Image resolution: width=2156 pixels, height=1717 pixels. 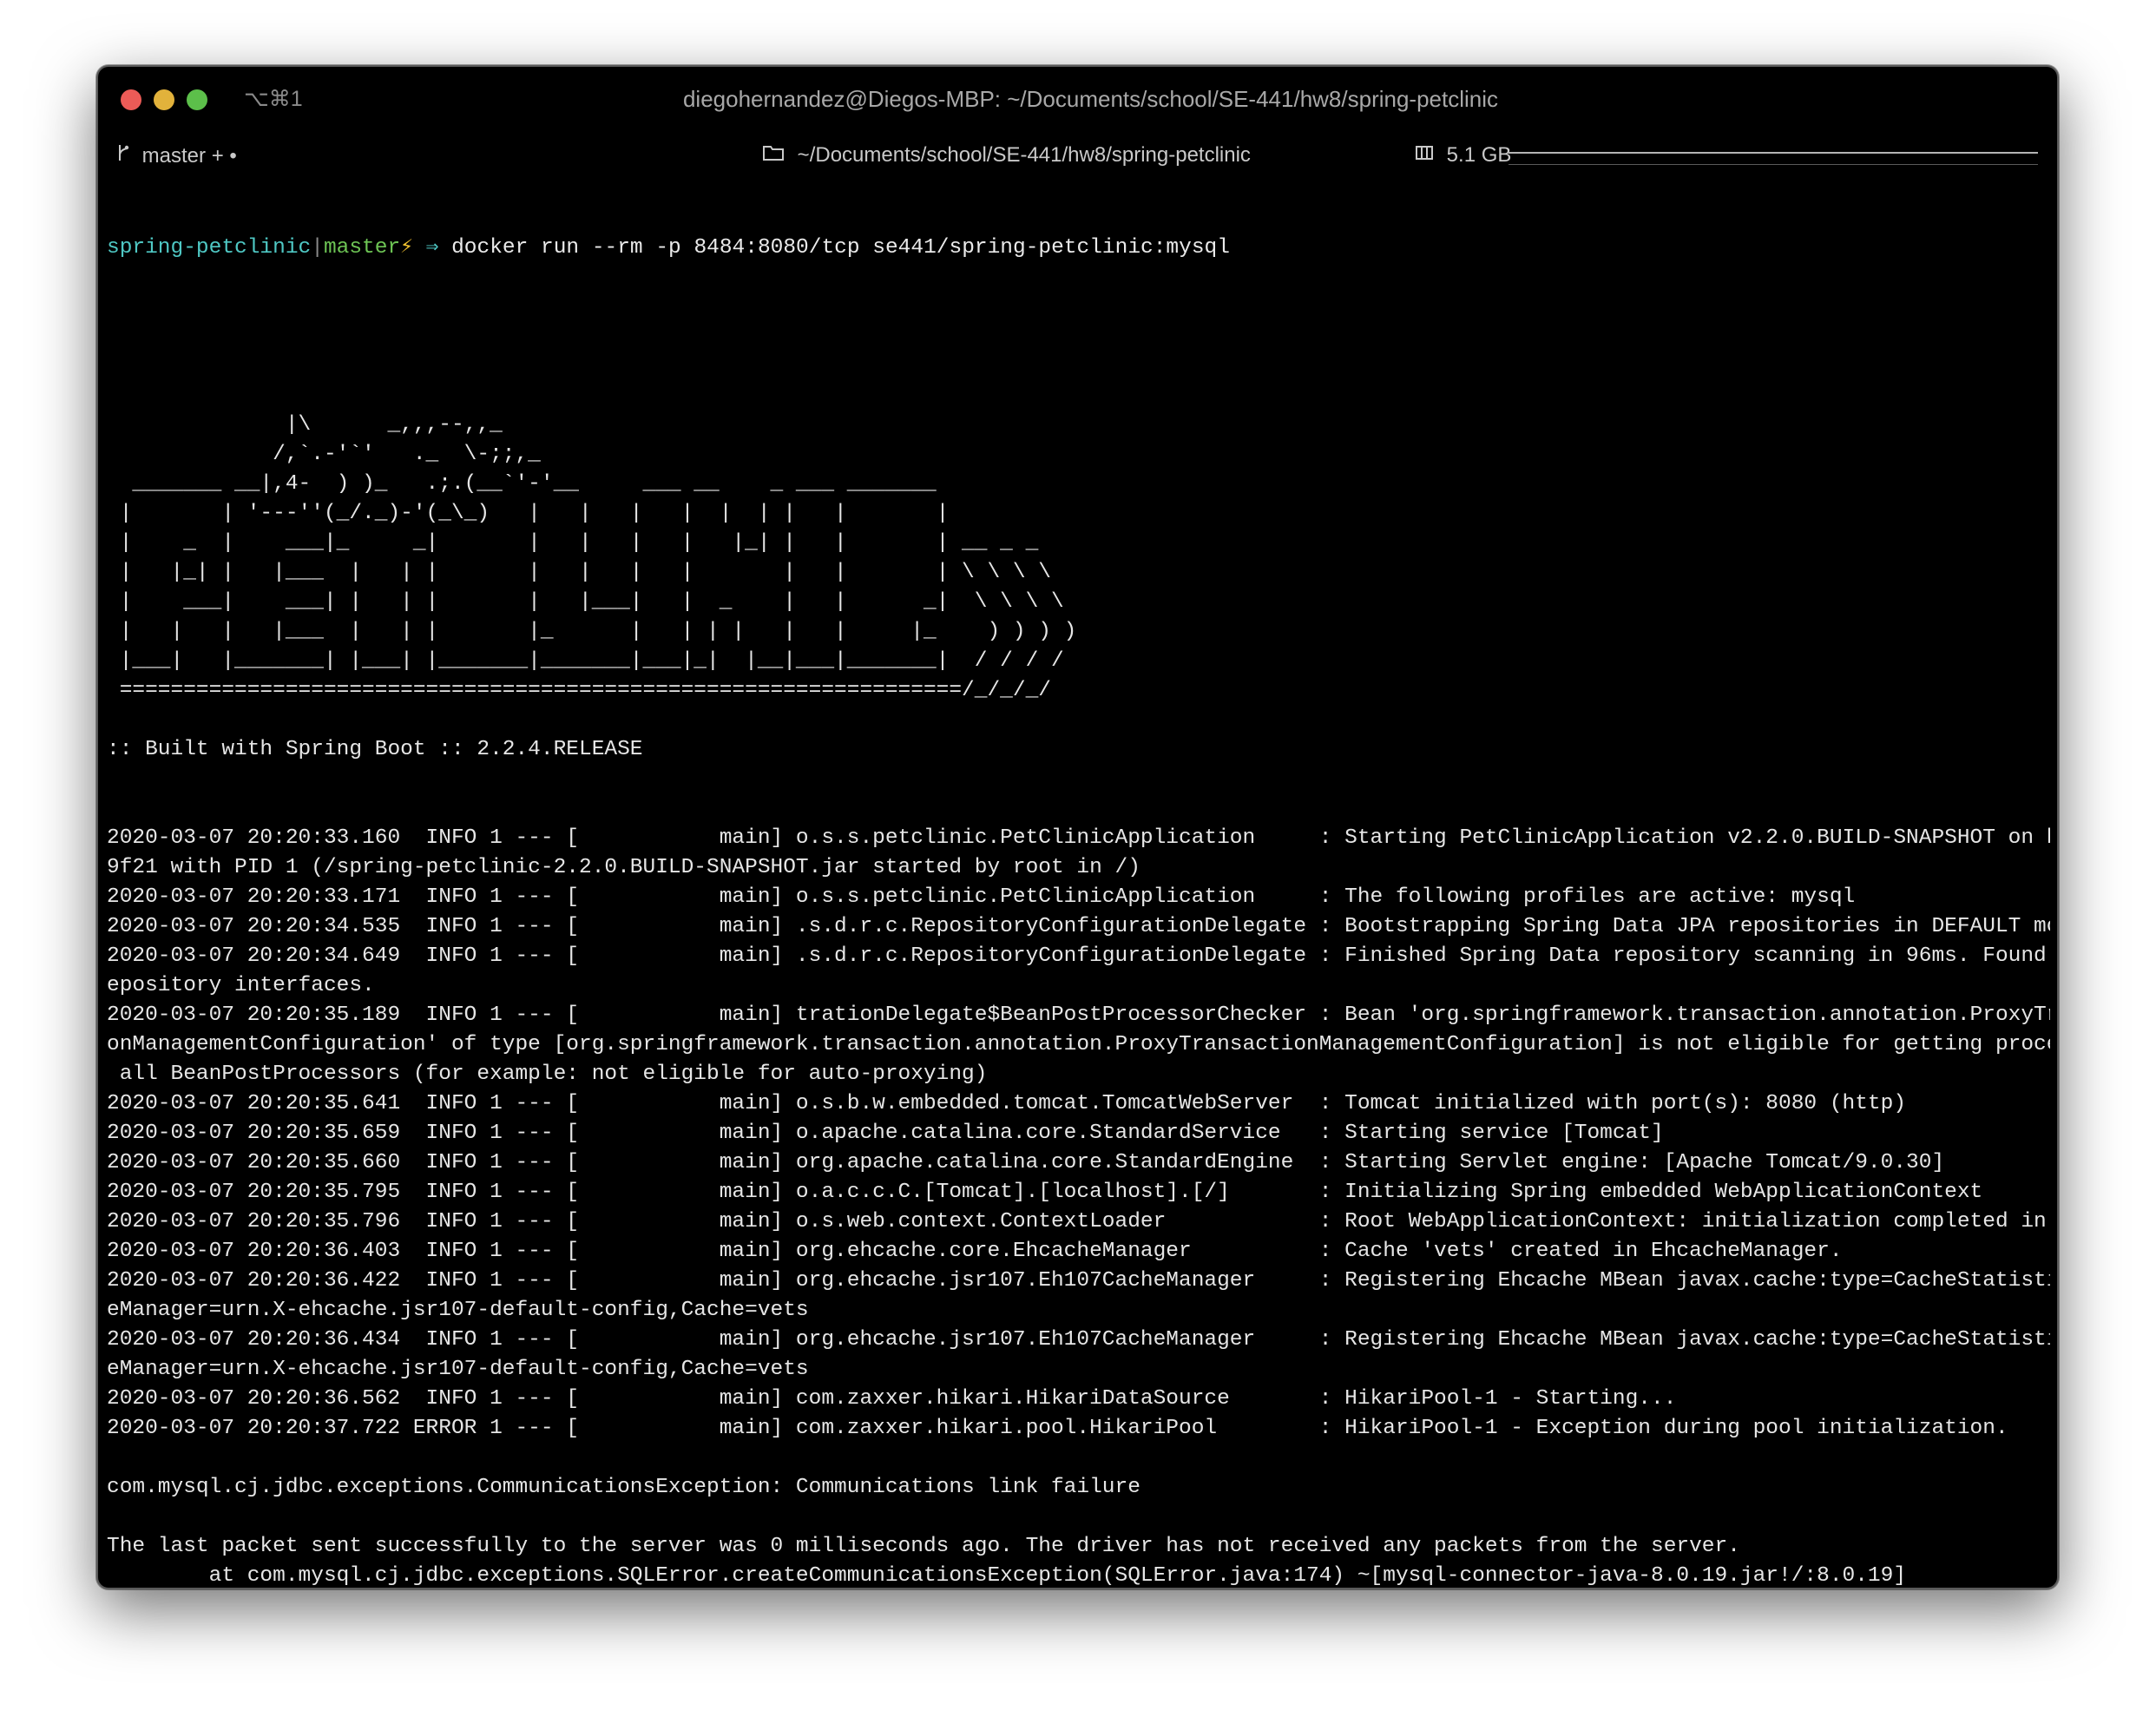 I want to click on git-status: master + •, so click(x=177, y=155).